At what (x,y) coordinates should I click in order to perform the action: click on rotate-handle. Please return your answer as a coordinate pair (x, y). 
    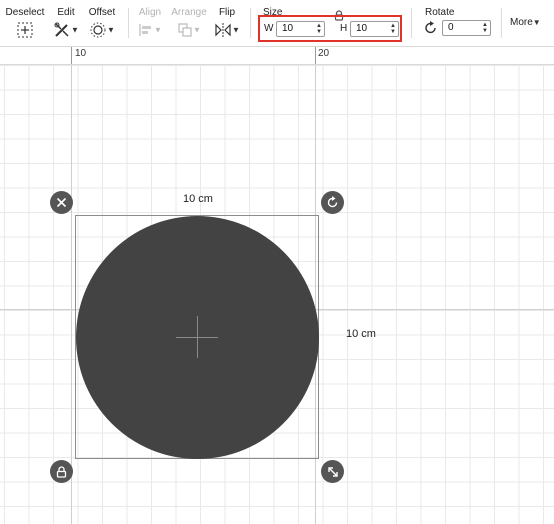
    Looking at the image, I should click on (332, 202).